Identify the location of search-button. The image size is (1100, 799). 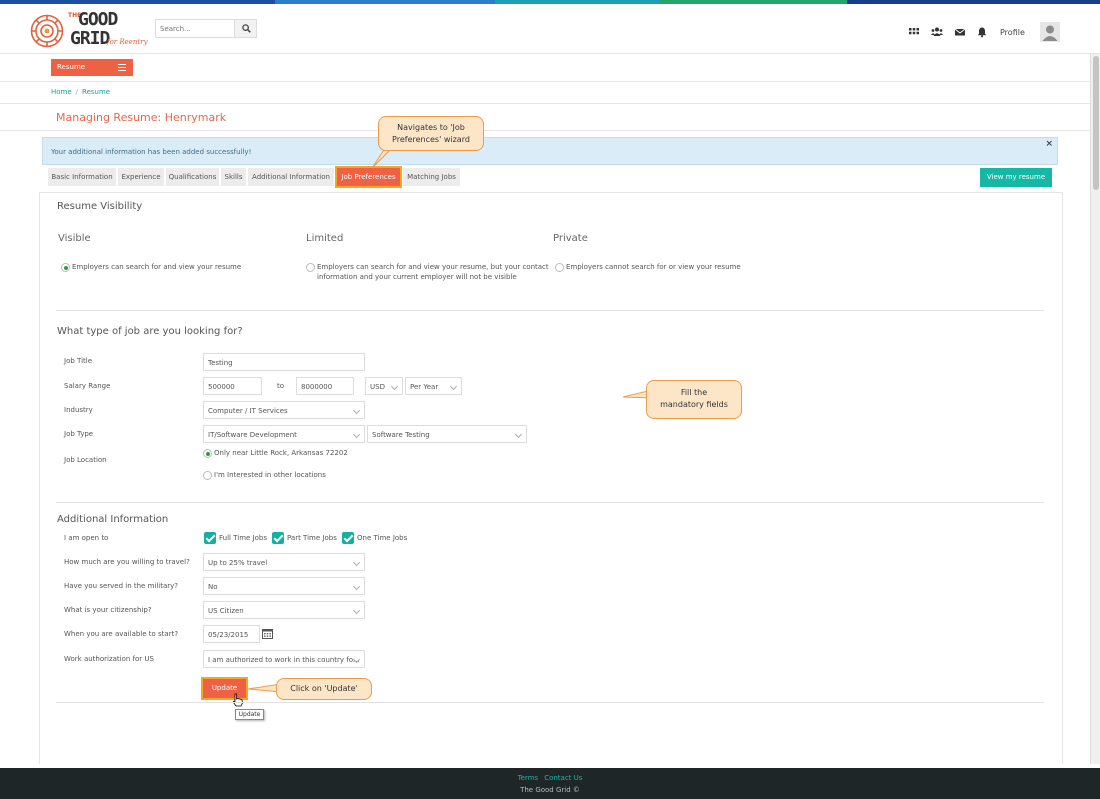
(245, 28).